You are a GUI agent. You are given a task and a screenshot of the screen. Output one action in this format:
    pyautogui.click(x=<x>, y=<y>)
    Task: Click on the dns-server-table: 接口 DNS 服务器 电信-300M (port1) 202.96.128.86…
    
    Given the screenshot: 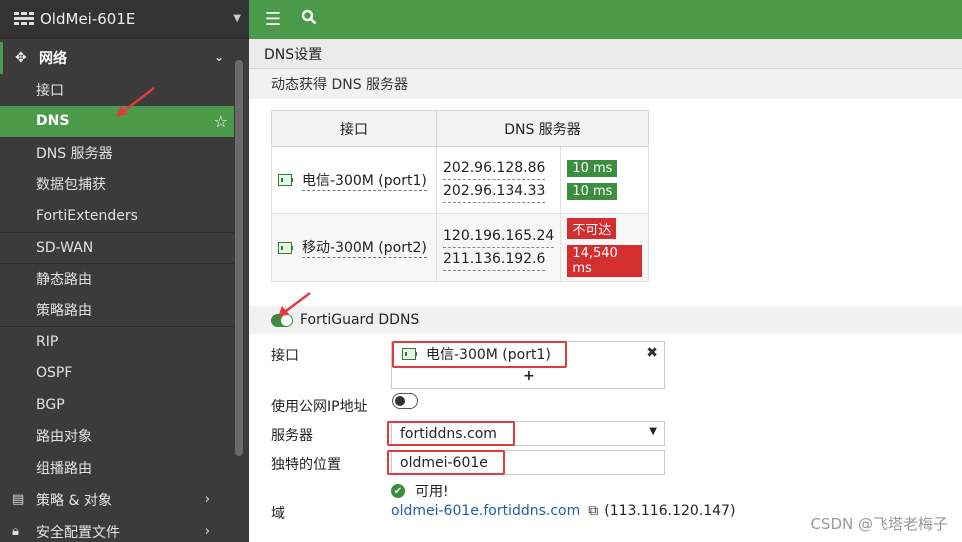 What is the action you would take?
    pyautogui.click(x=460, y=196)
    